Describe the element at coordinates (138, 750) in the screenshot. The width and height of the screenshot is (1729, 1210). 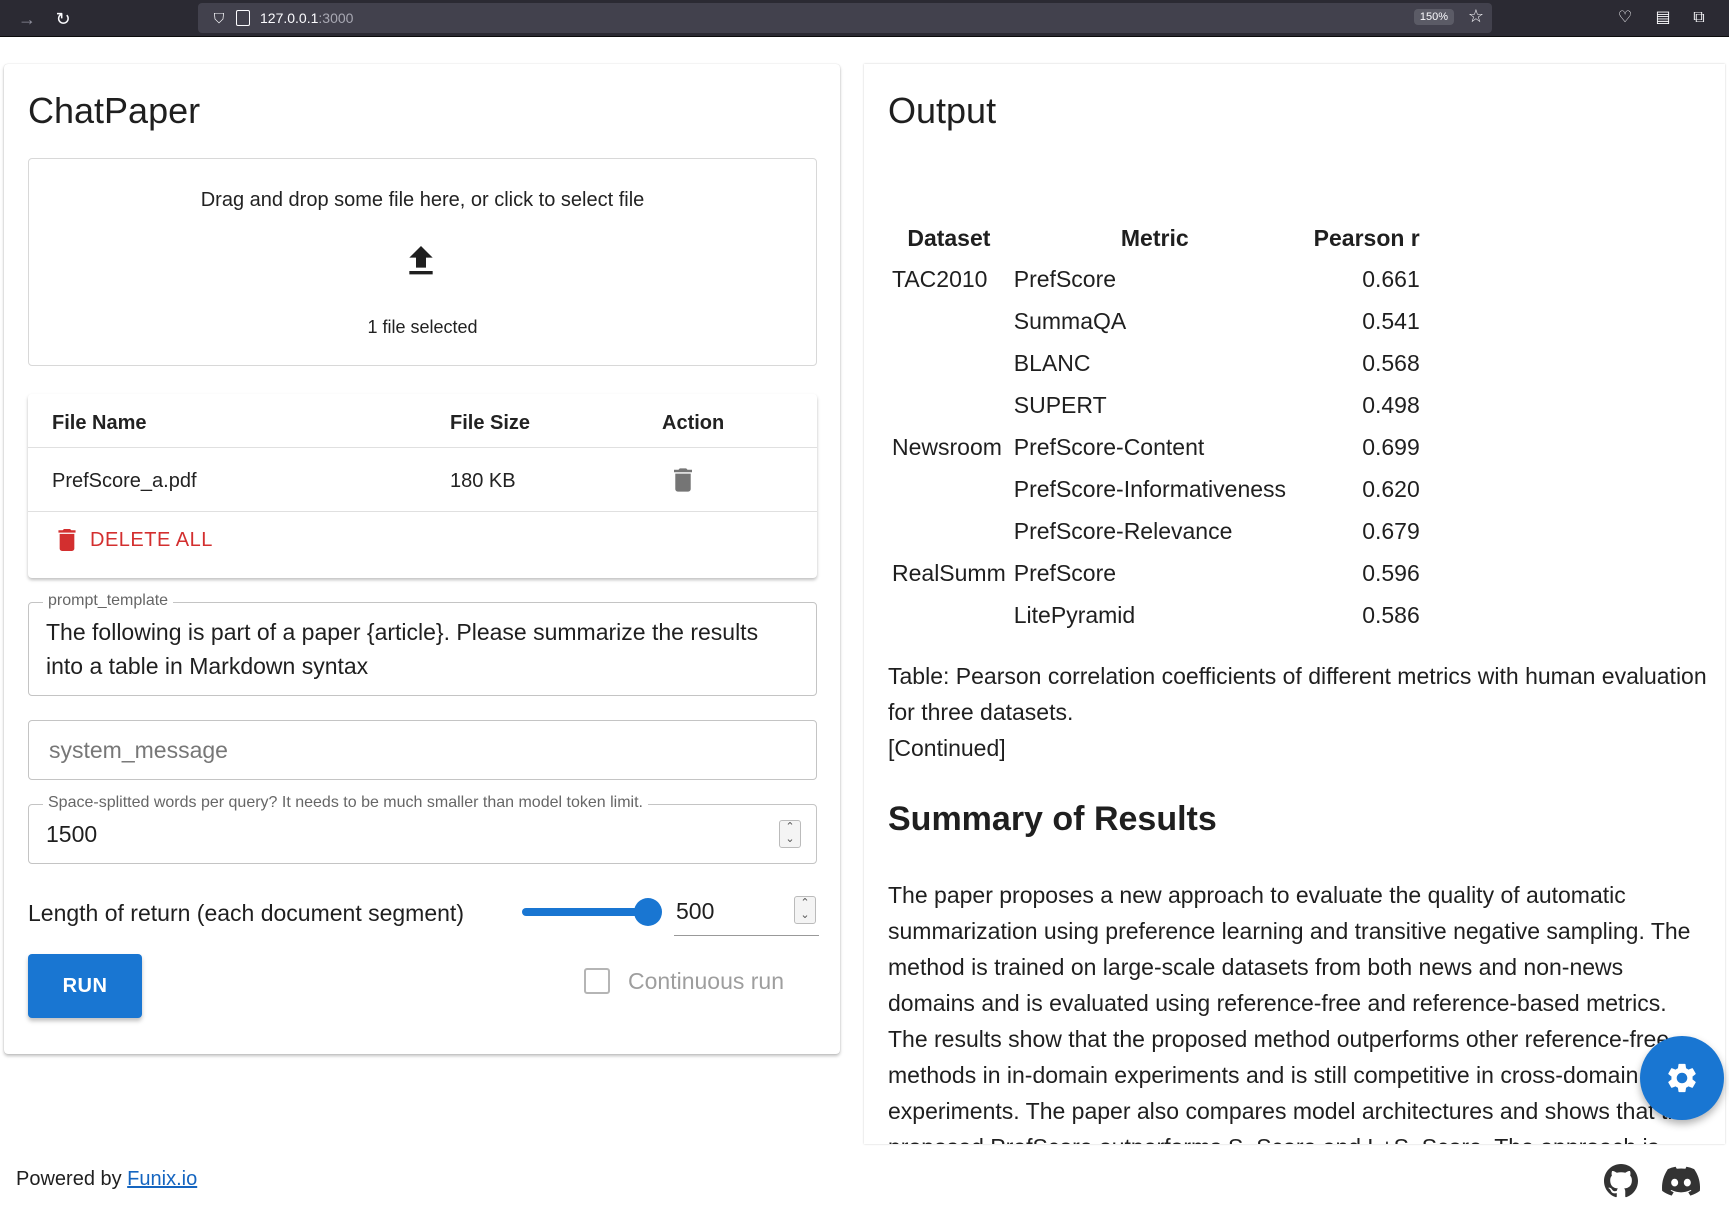
I see `system-message-placeholder: system_message` at that location.